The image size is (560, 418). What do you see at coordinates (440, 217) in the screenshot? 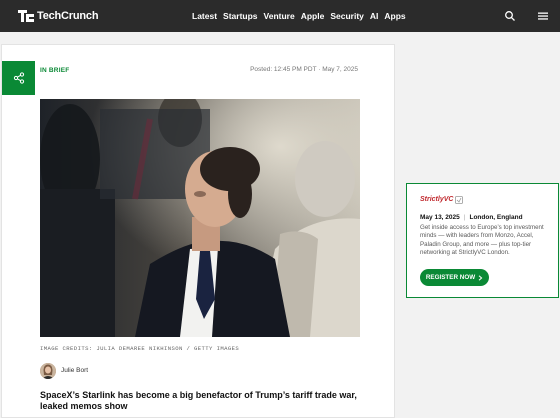
I see `event-date: May 13, 2025` at bounding box center [440, 217].